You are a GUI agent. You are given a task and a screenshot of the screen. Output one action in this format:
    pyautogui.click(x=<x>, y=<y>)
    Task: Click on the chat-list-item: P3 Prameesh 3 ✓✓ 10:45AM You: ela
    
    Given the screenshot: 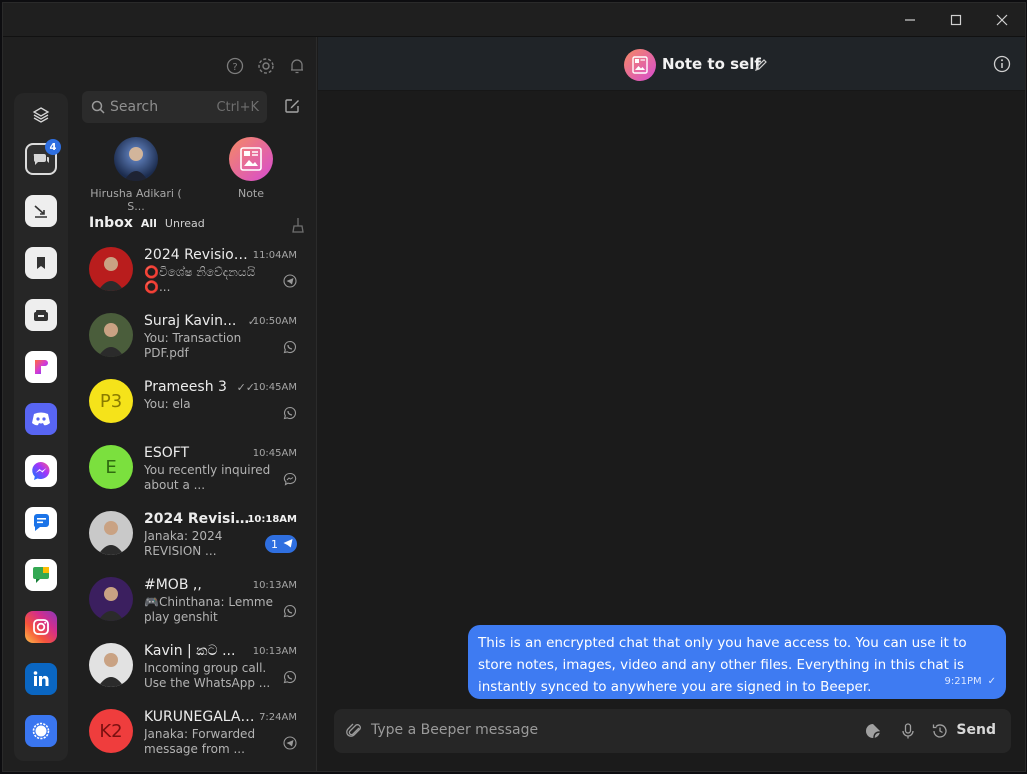 What is the action you would take?
    pyautogui.click(x=197, y=405)
    